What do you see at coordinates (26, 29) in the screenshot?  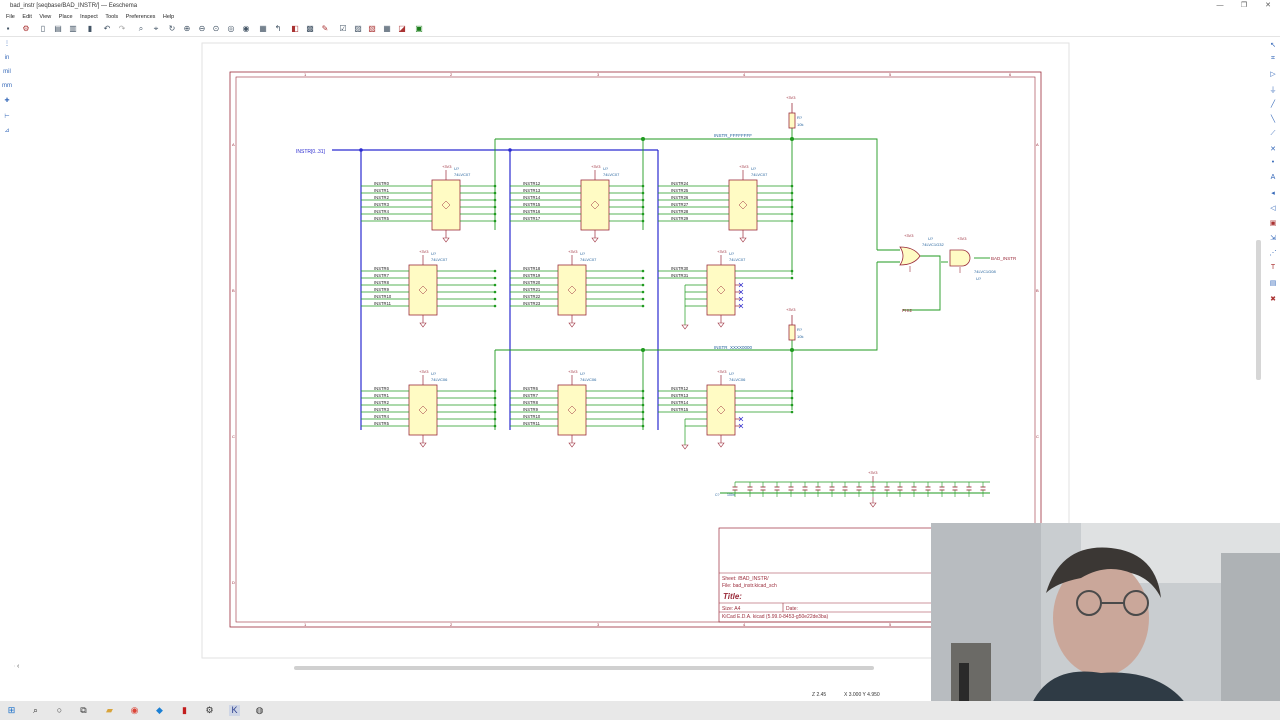 I see `settings-icon: ⚙` at bounding box center [26, 29].